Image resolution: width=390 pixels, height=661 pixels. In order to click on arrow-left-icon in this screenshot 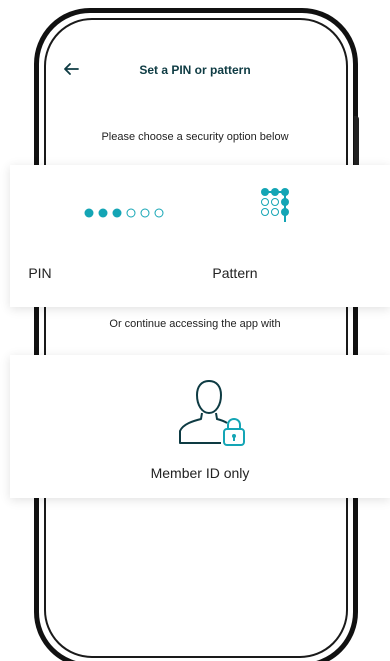, I will do `click(71, 69)`.